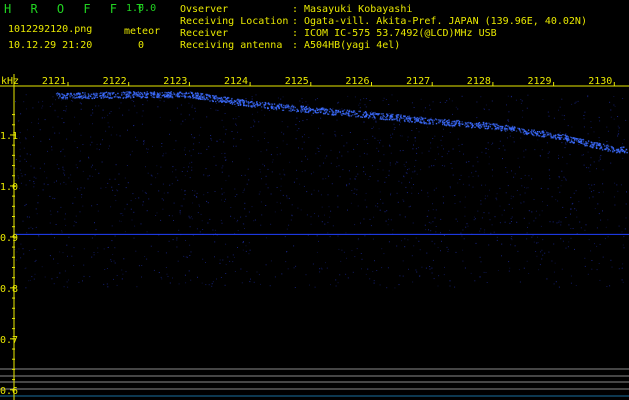  Describe the element at coordinates (400, 33) in the screenshot. I see `receiver-value: ICOM IC-575 53.7492(@LCD)MHz USB` at that location.